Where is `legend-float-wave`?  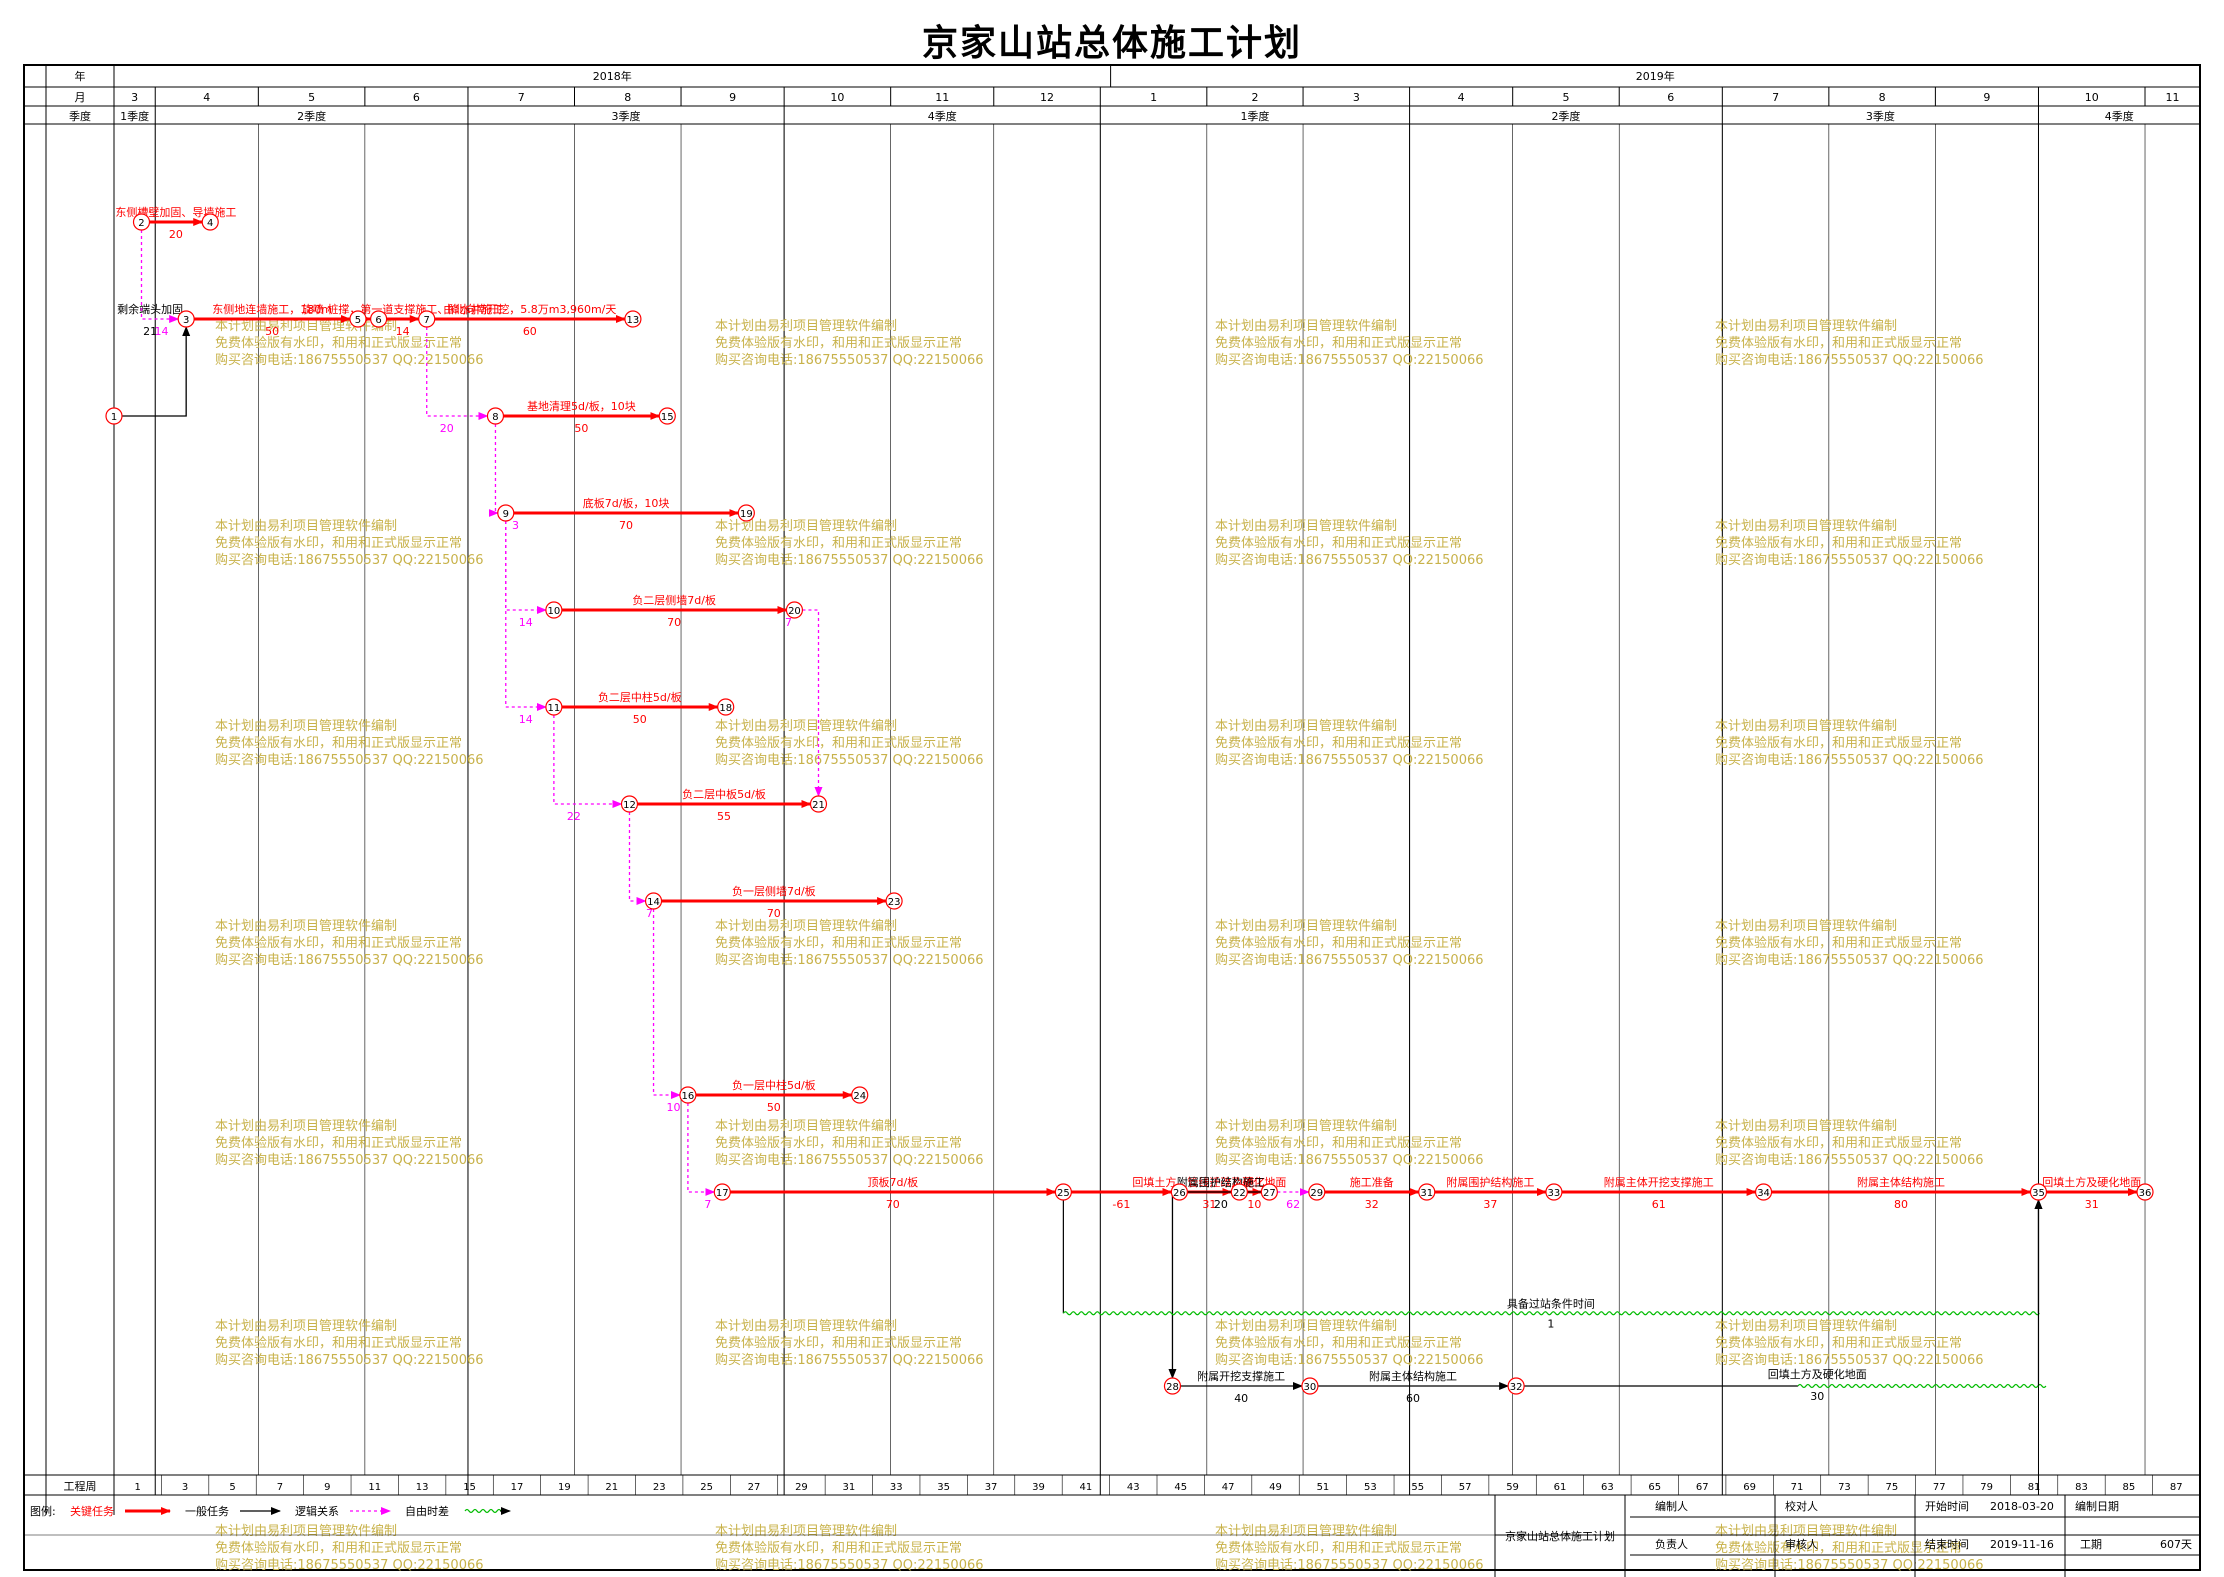 legend-float-wave is located at coordinates (485, 1511).